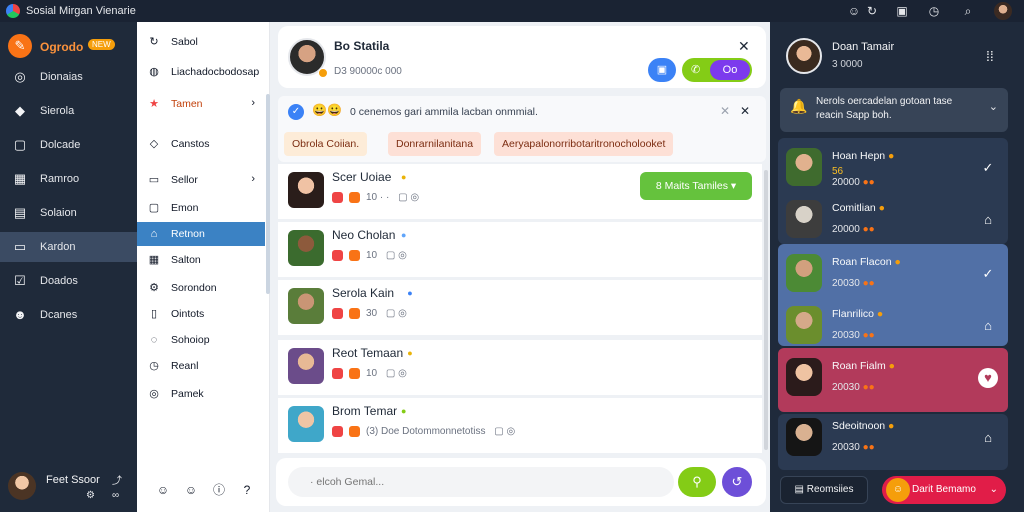  What do you see at coordinates (247, 490) in the screenshot?
I see `help-icon: ?` at bounding box center [247, 490].